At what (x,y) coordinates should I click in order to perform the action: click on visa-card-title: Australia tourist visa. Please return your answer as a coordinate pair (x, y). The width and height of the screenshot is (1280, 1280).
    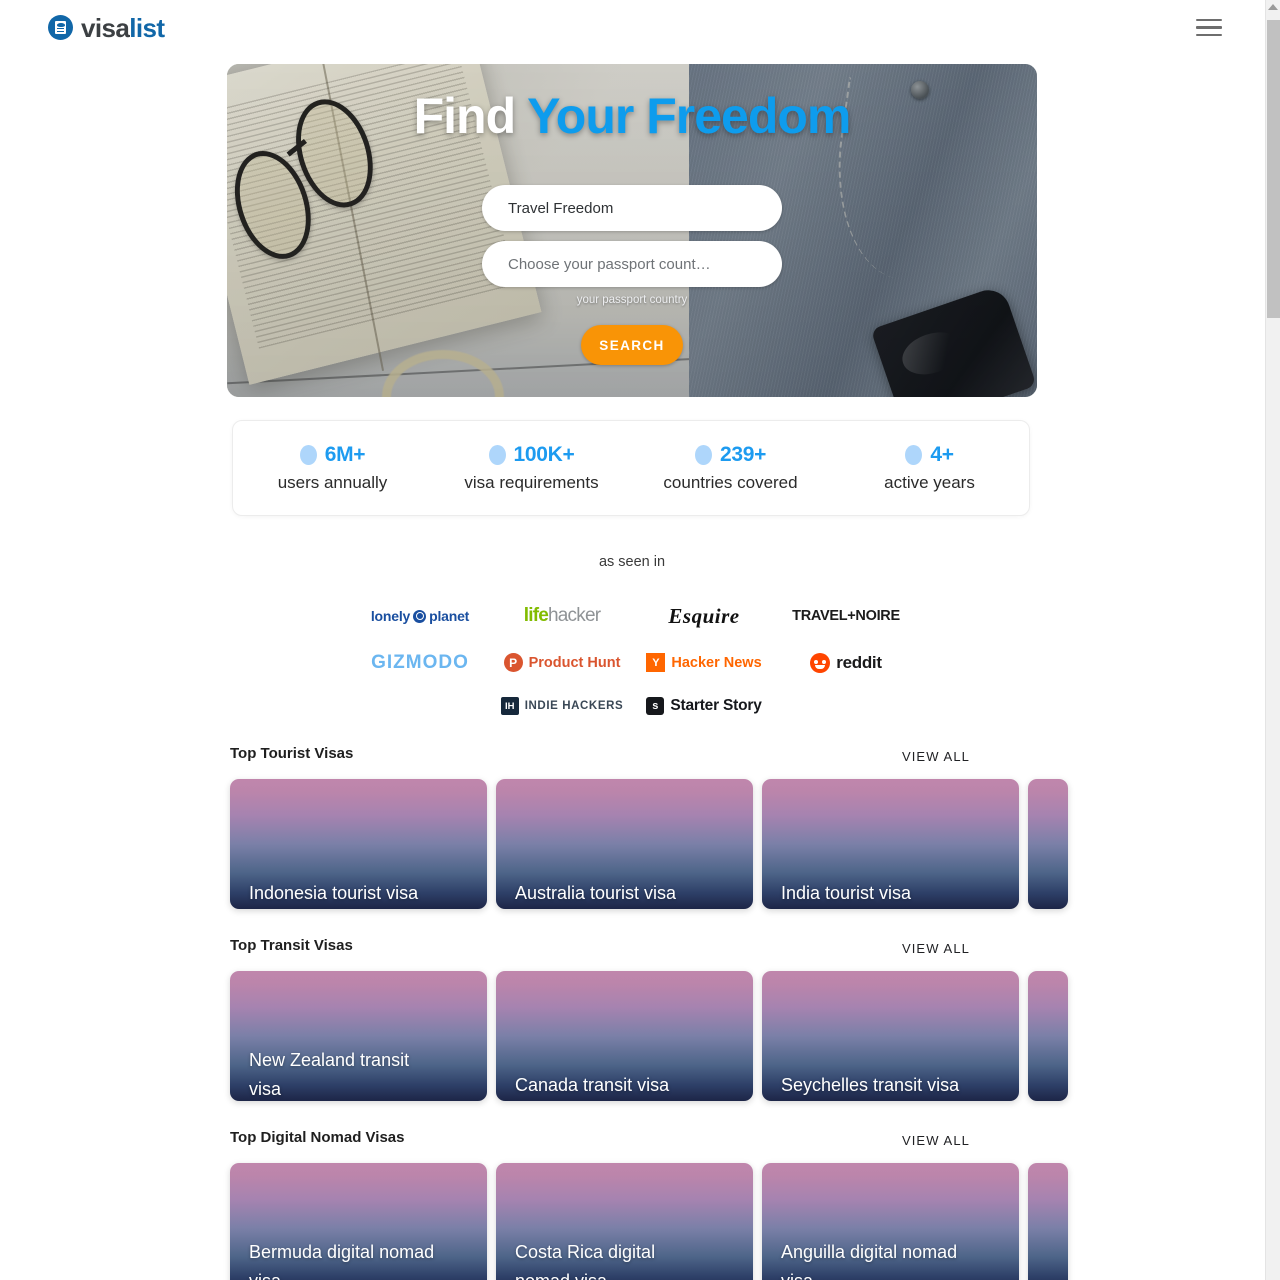
    Looking at the image, I should click on (596, 893).